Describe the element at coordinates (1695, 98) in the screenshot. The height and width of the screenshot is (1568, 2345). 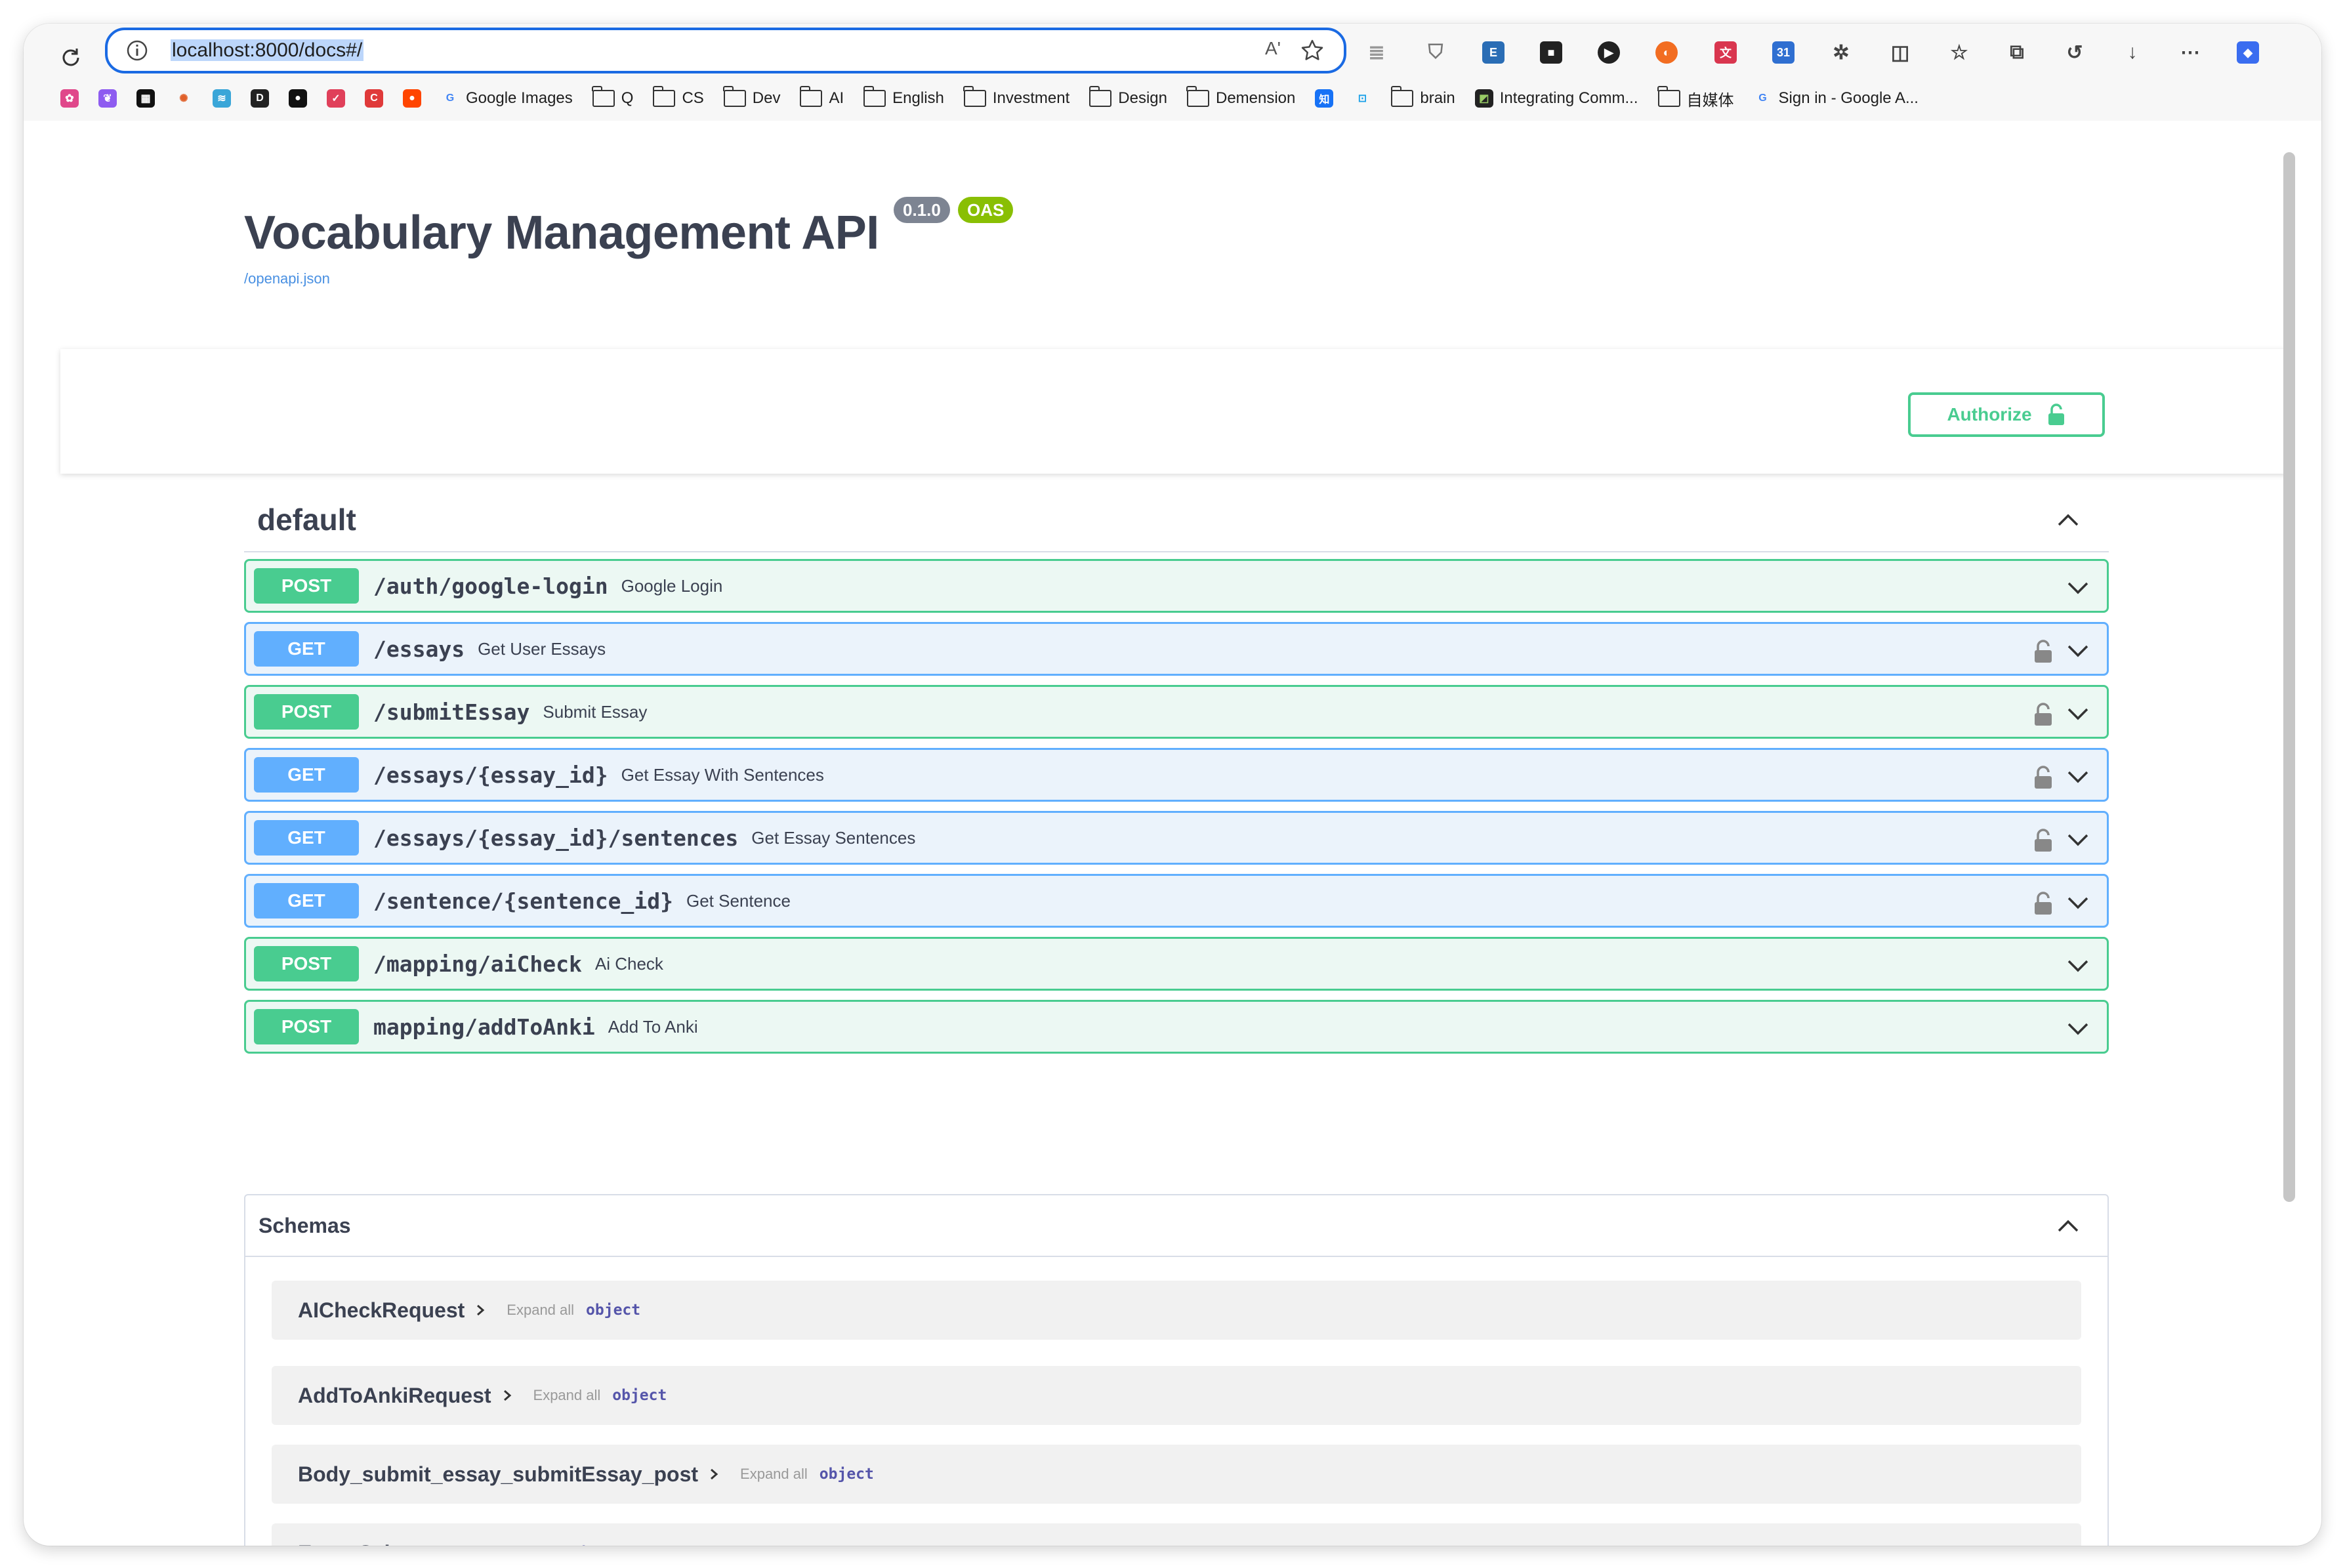
I see `bookmark-item: 自媒体` at that location.